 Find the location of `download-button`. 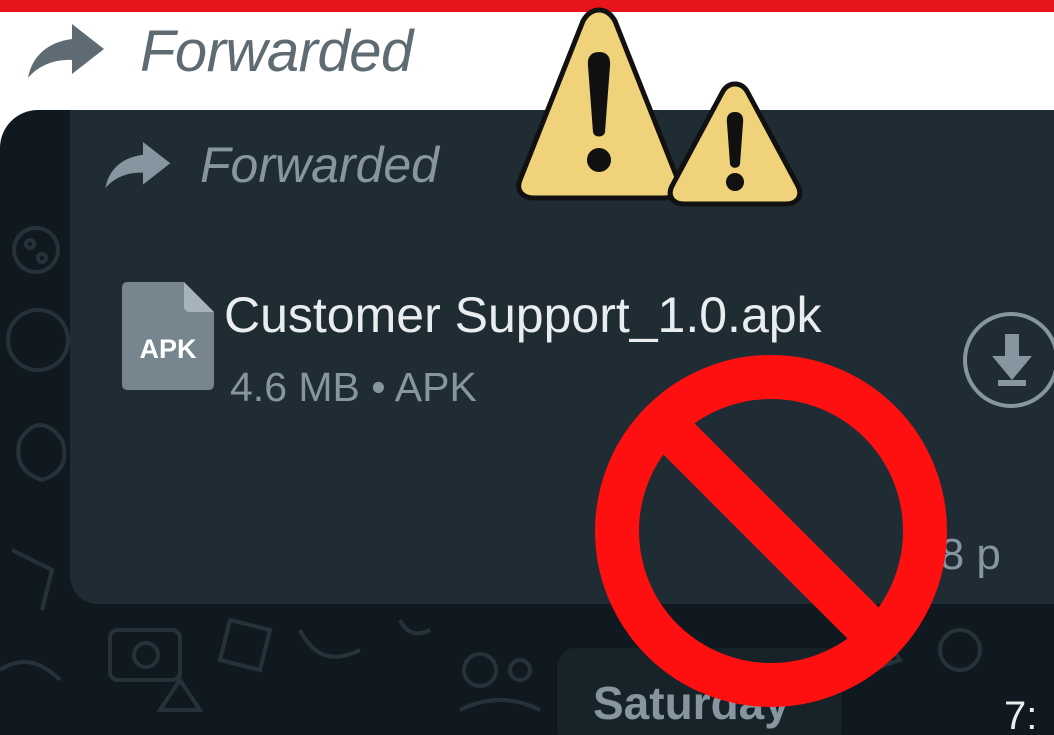

download-button is located at coordinates (1008, 360).